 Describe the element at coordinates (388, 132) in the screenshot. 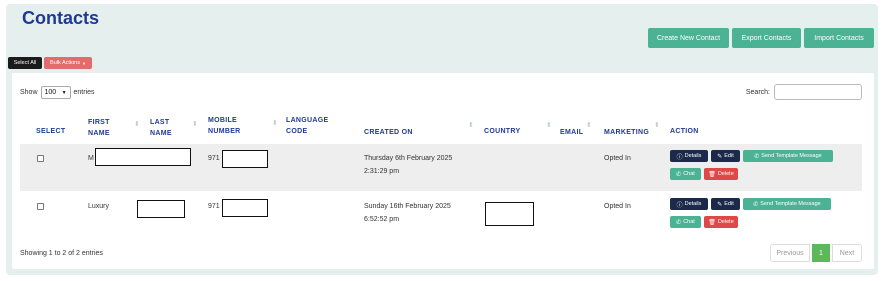

I see `col-created-on: CREATED ON` at that location.